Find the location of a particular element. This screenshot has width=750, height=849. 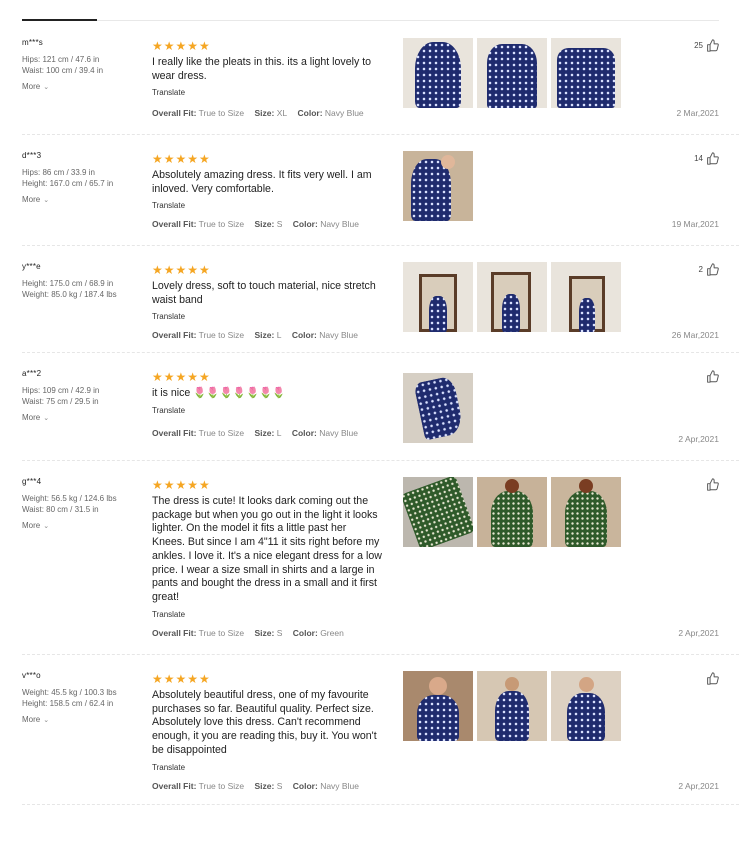

reviewer-attr: Hips: 109 cm / 42.9 in is located at coordinates (61, 390).